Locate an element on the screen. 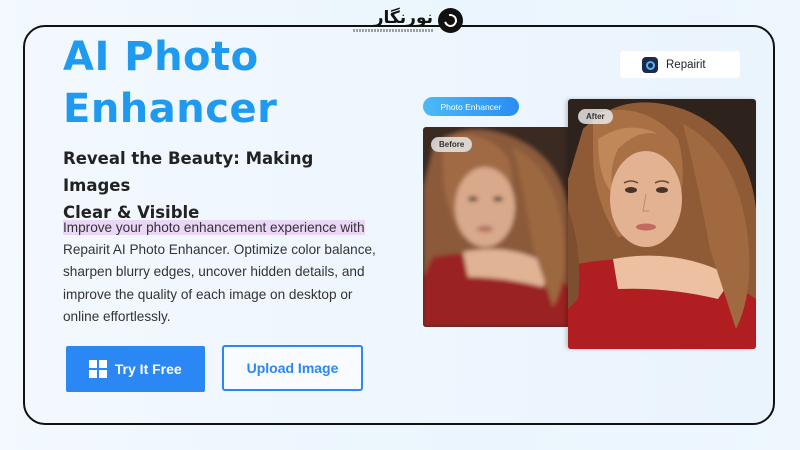 This screenshot has height=450, width=800. pill-label: Photo Enhancer is located at coordinates (471, 106).